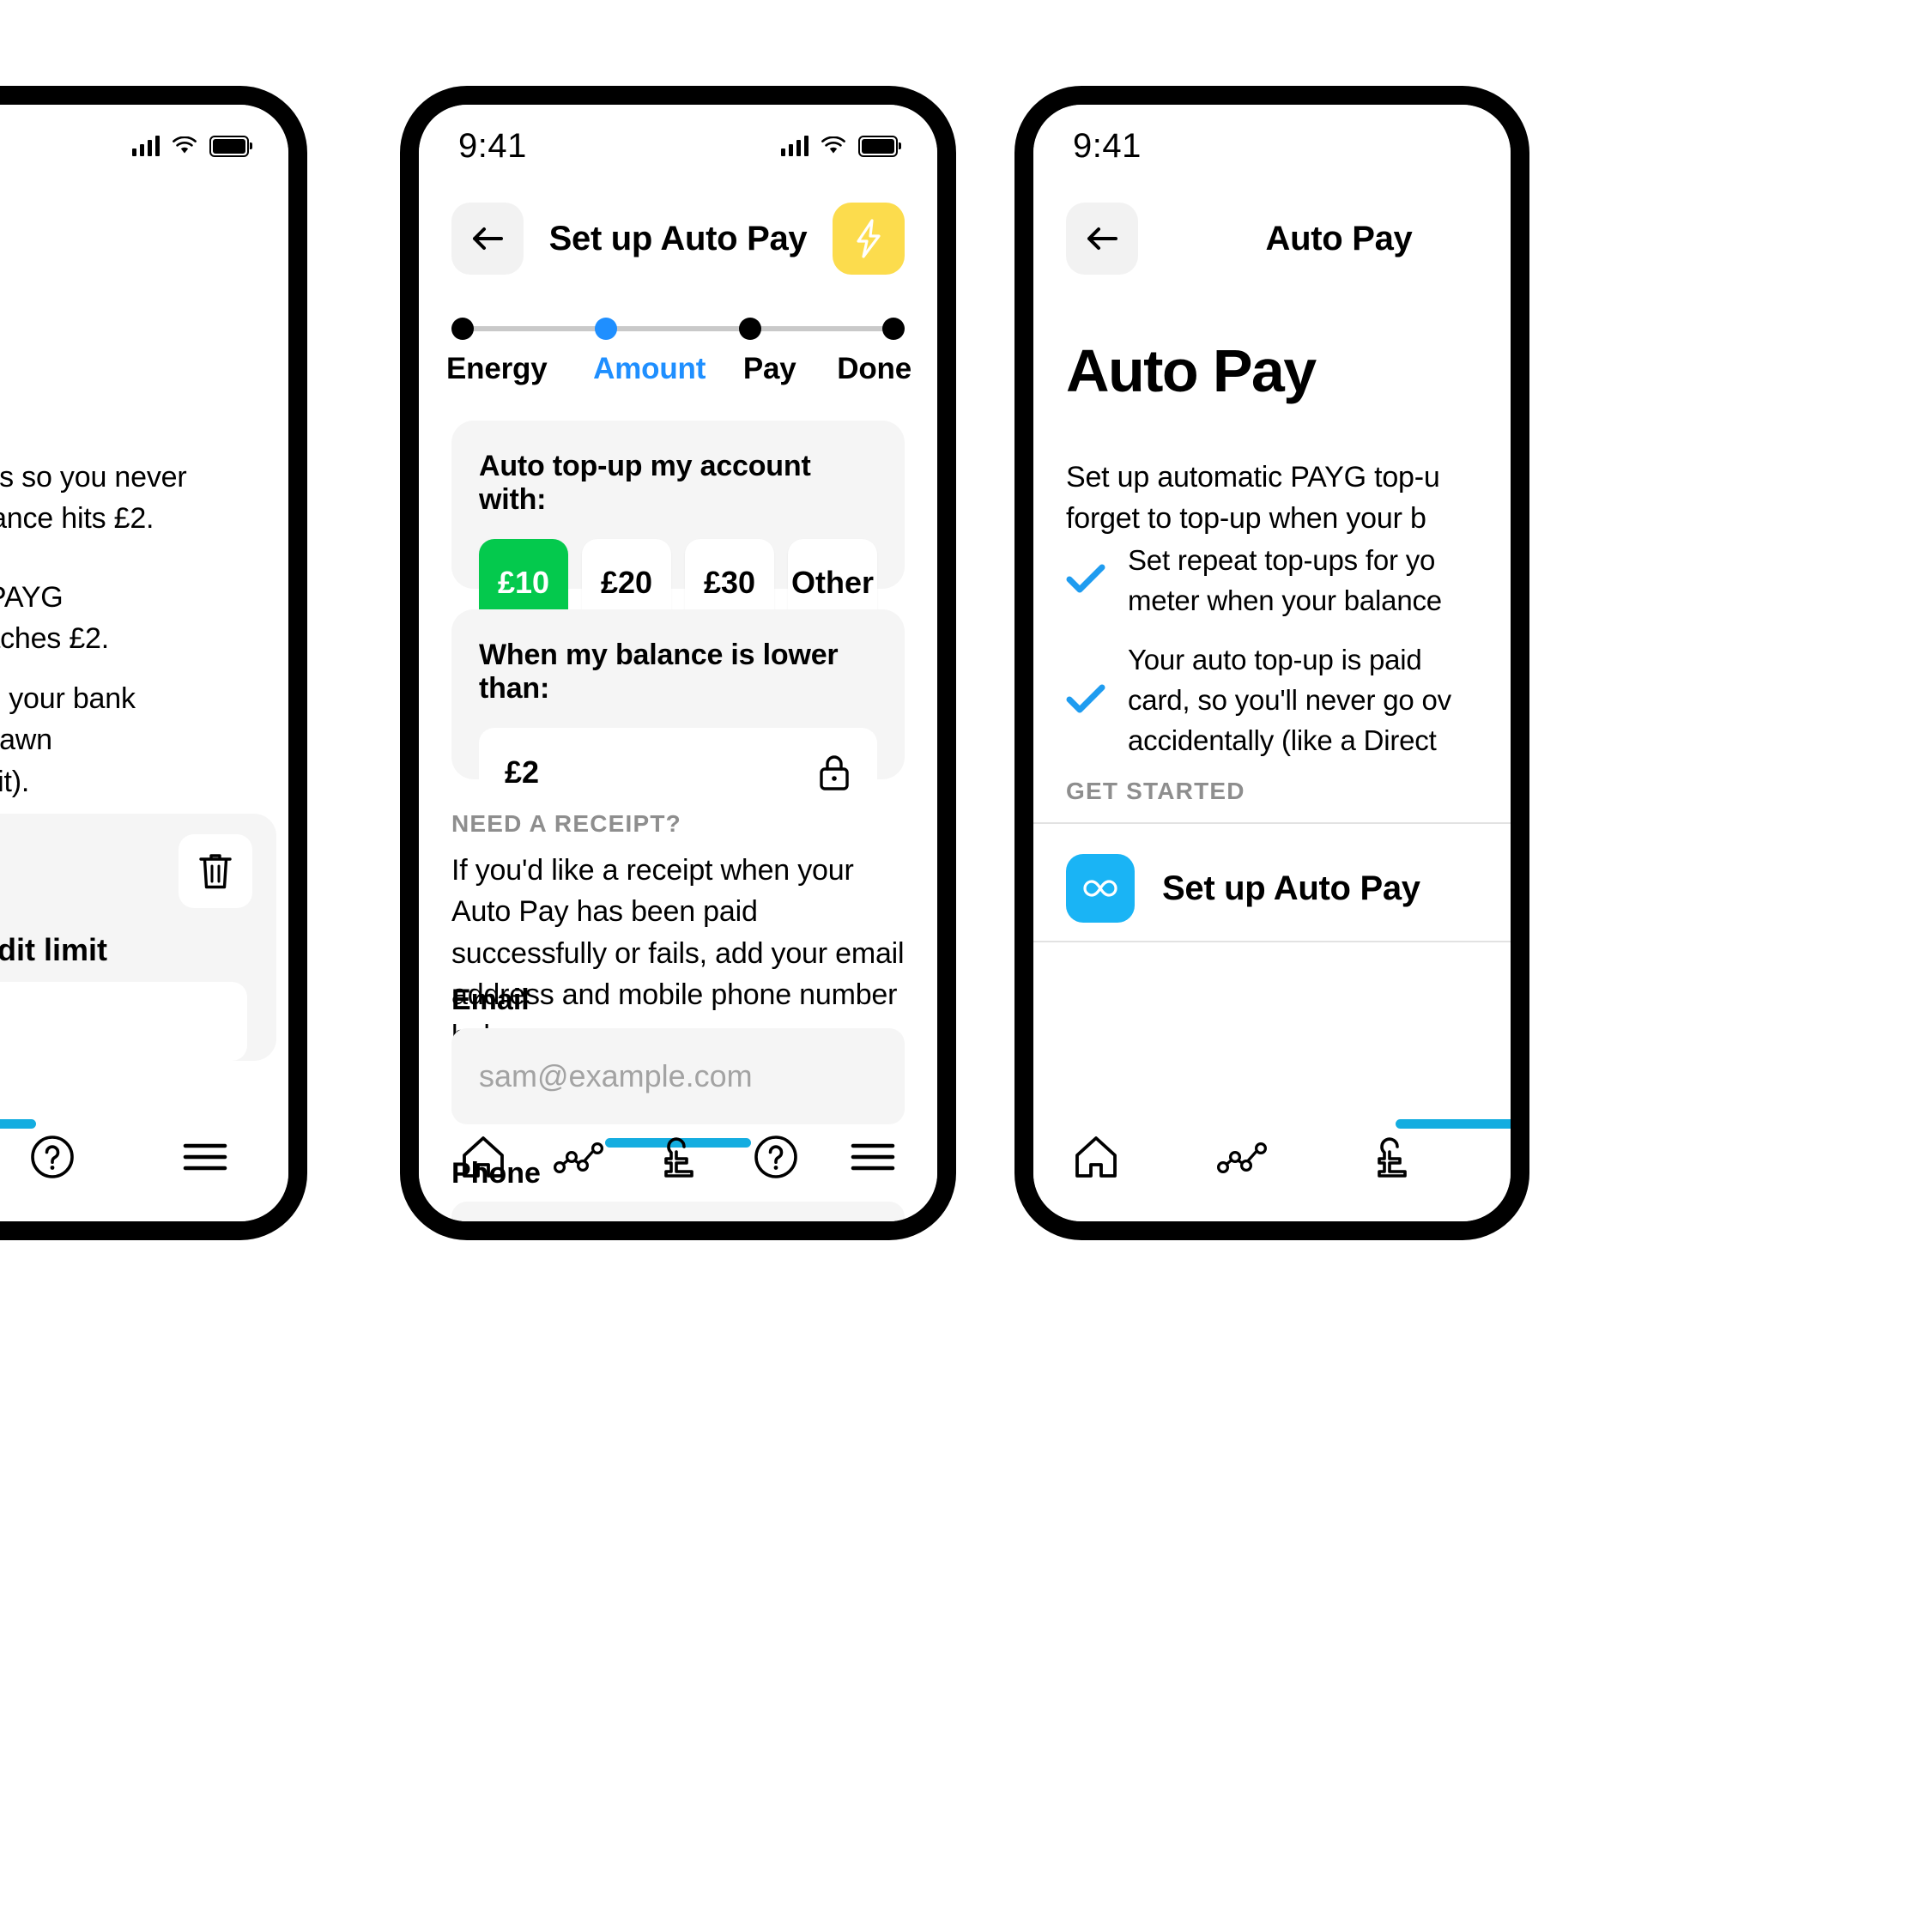 This screenshot has height=1932, width=1932. I want to click on right-status-bar: 9:41, so click(1272, 146).